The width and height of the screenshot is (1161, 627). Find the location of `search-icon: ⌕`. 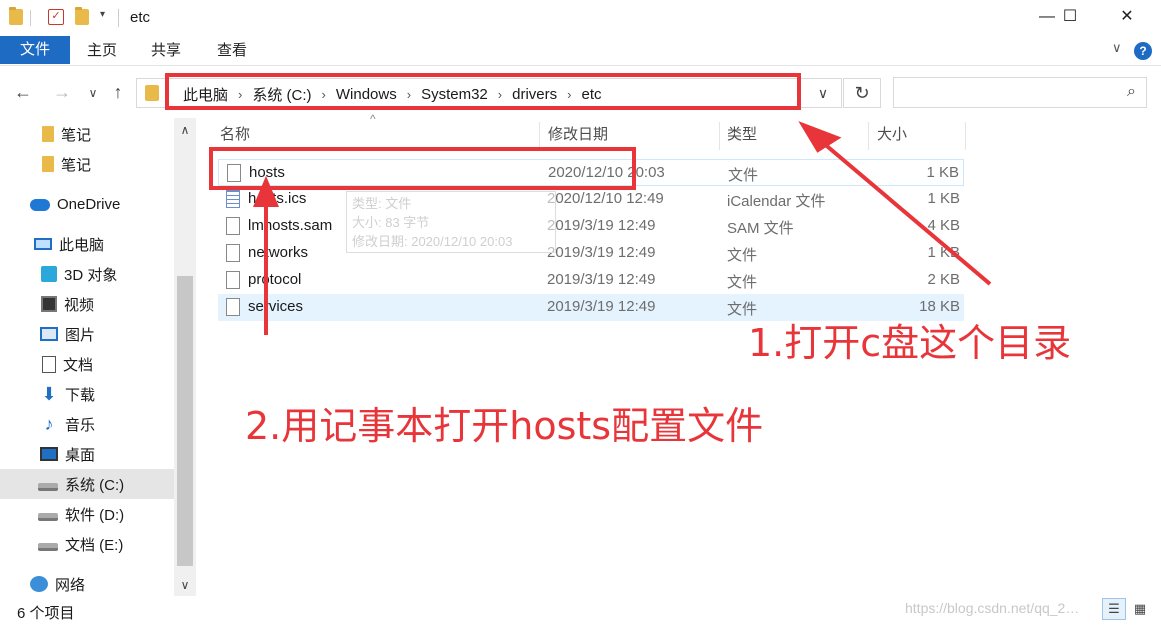

search-icon: ⌕ is located at coordinates (1131, 92).